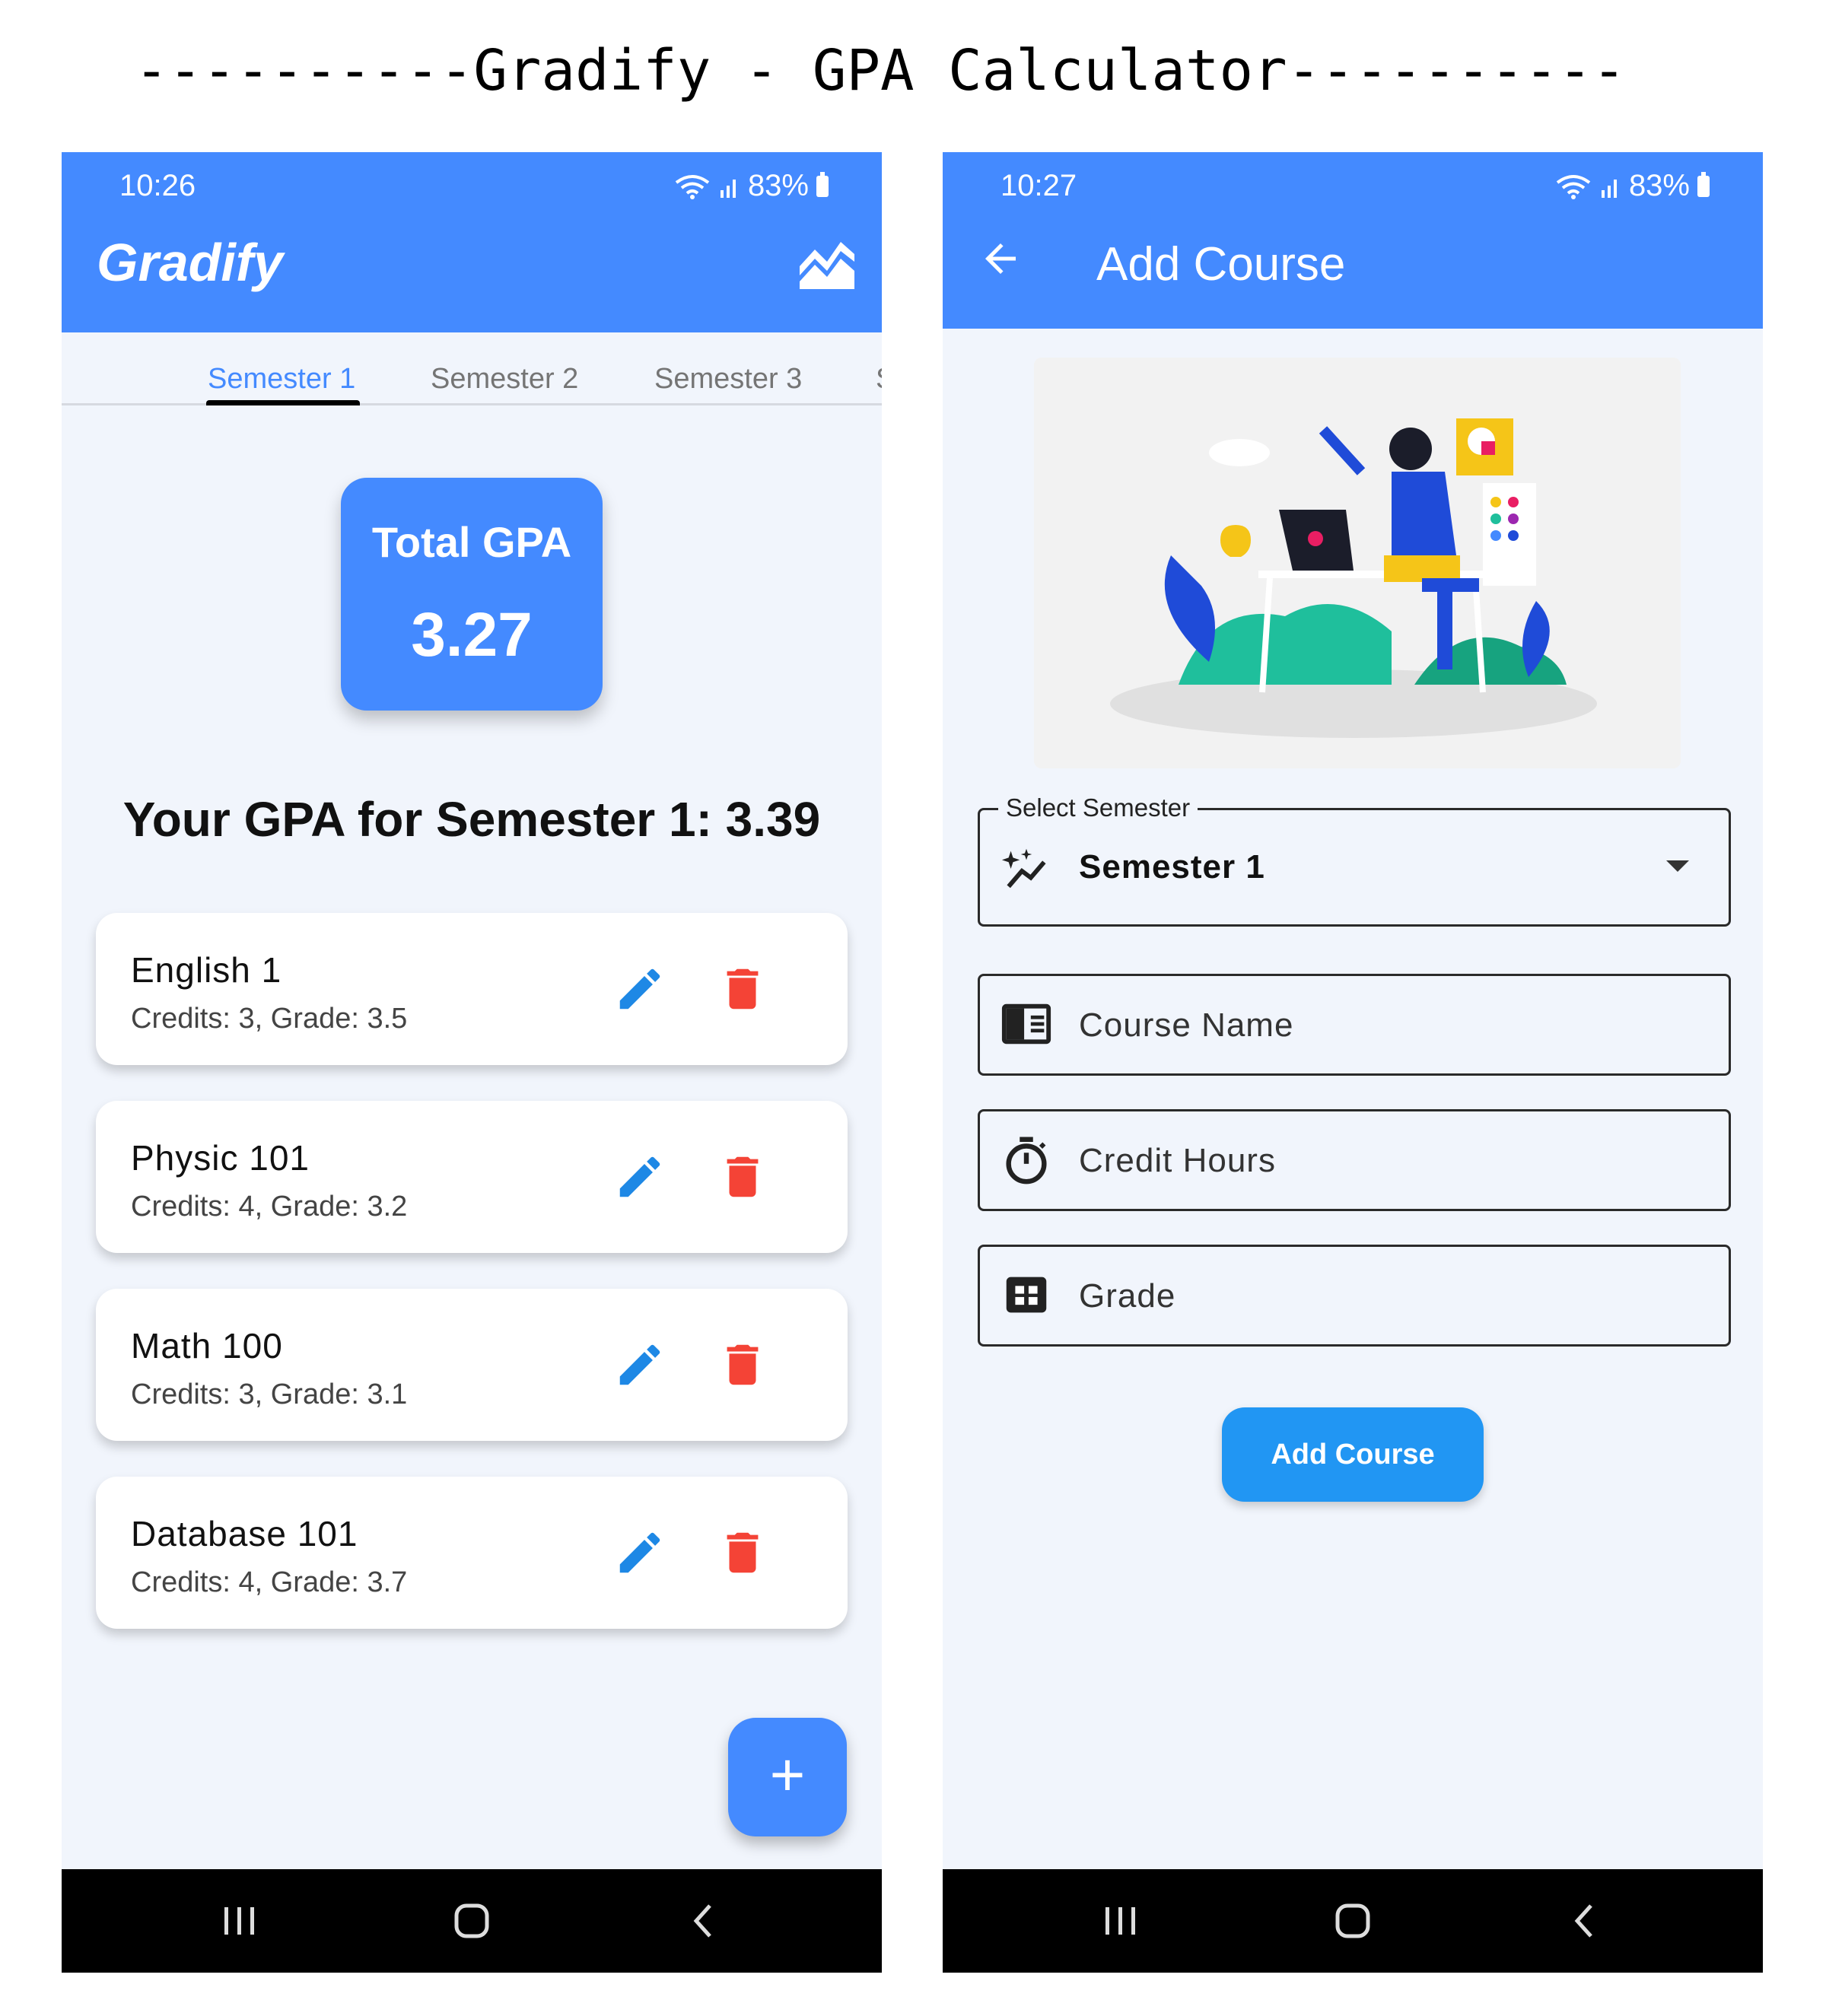 This screenshot has height=2016, width=1826. I want to click on course-name: Physic 101, so click(220, 1158).